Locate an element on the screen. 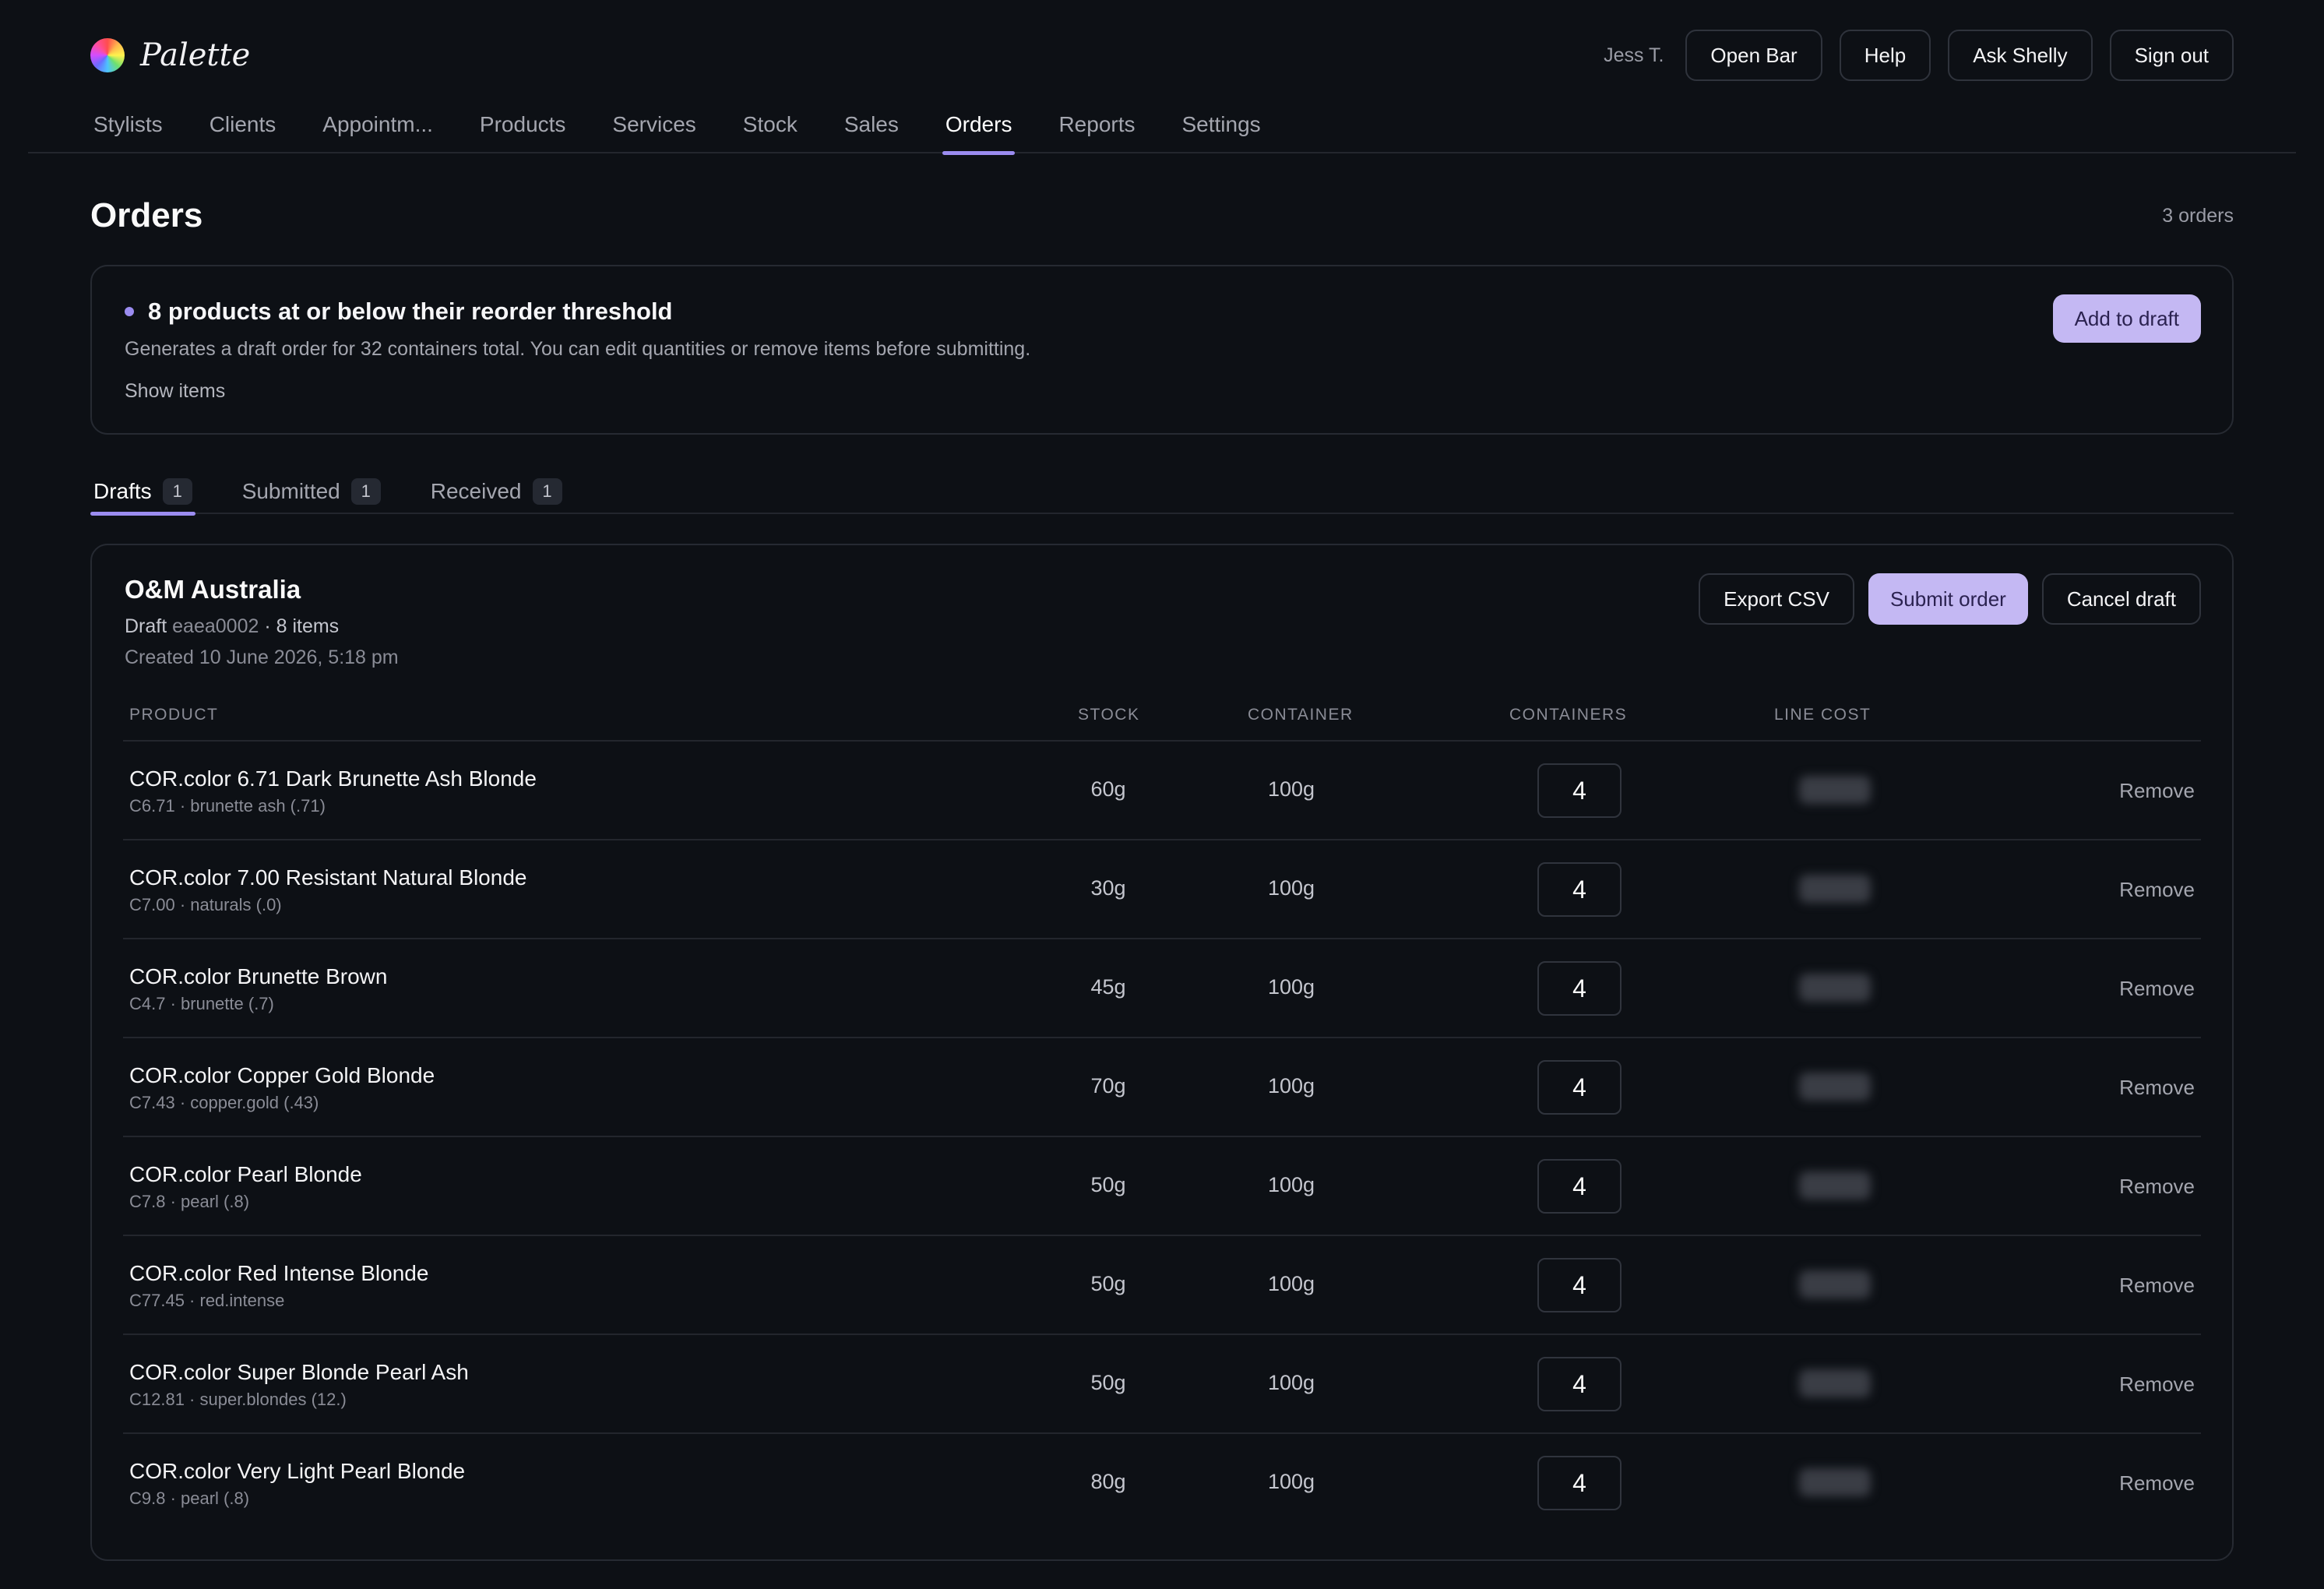 This screenshot has height=1589, width=2324. brand: Palette is located at coordinates (170, 55).